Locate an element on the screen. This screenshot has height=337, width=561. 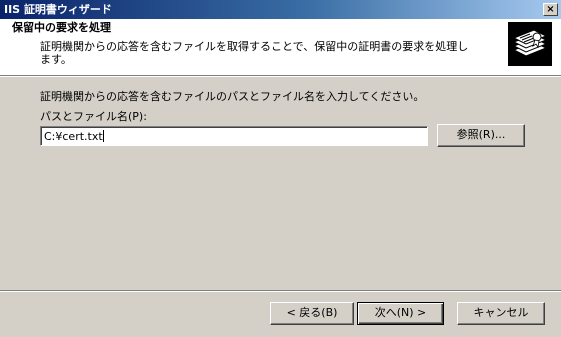
path-label: パスとファイル名(P): is located at coordinates (93, 116).